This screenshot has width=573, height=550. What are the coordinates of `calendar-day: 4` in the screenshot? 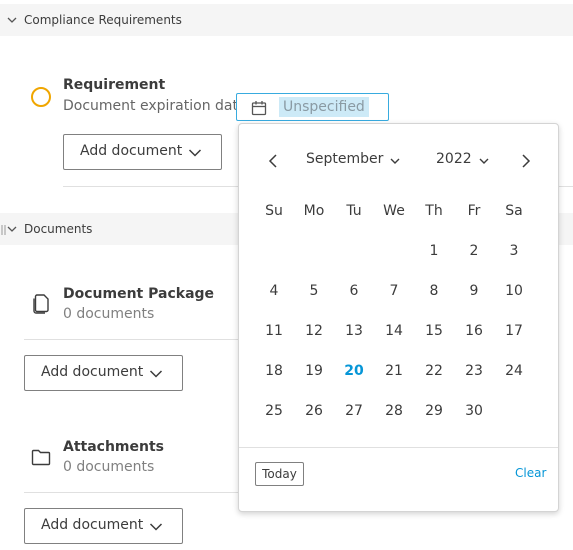 It's located at (274, 291).